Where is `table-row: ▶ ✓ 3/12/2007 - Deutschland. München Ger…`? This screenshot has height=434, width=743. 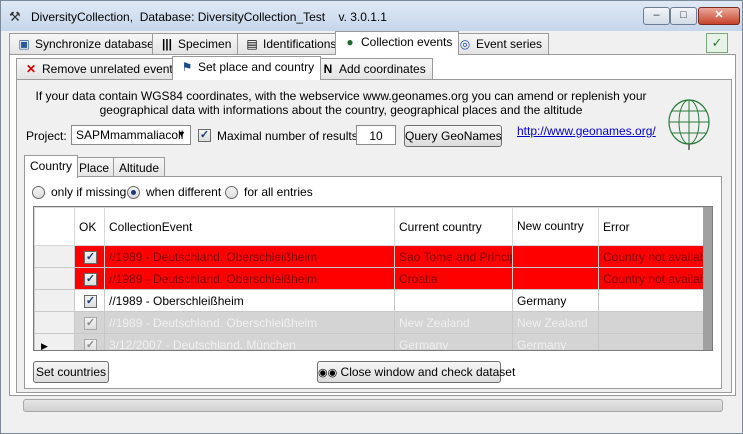
table-row: ▶ ✓ 3/12/2007 - Deutschland. München Ger… is located at coordinates (369, 342).